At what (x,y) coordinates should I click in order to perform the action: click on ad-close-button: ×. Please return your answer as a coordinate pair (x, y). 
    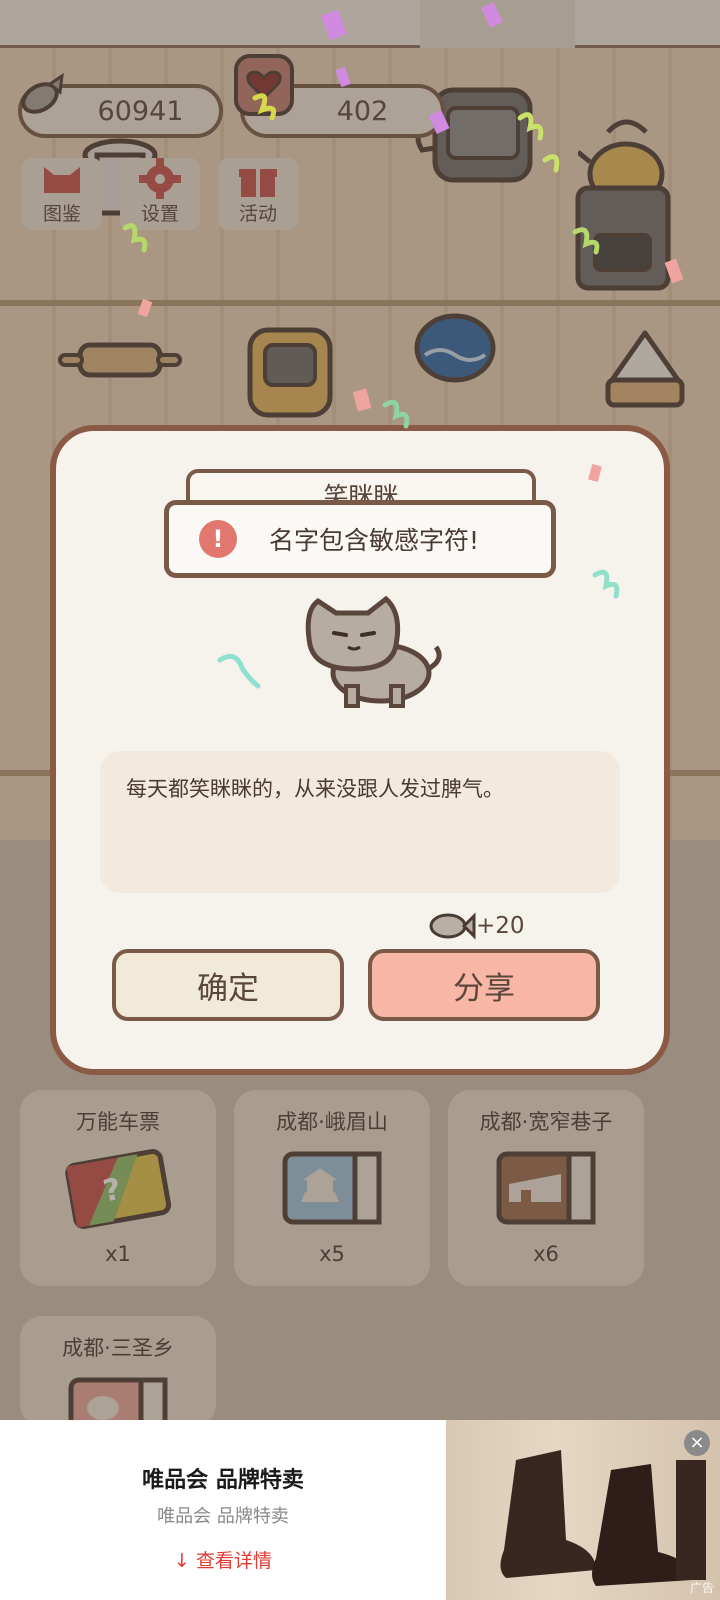
    Looking at the image, I should click on (697, 1443).